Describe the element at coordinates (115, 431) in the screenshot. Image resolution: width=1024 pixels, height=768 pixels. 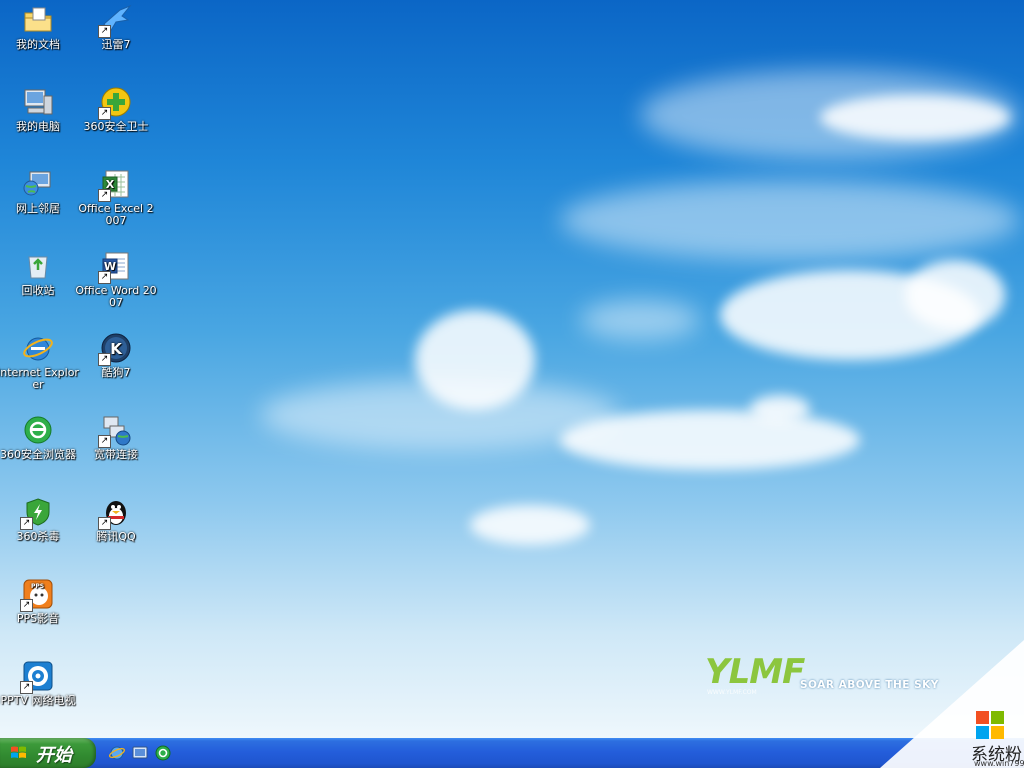
I see `broadband-connection-icon: ↗` at that location.